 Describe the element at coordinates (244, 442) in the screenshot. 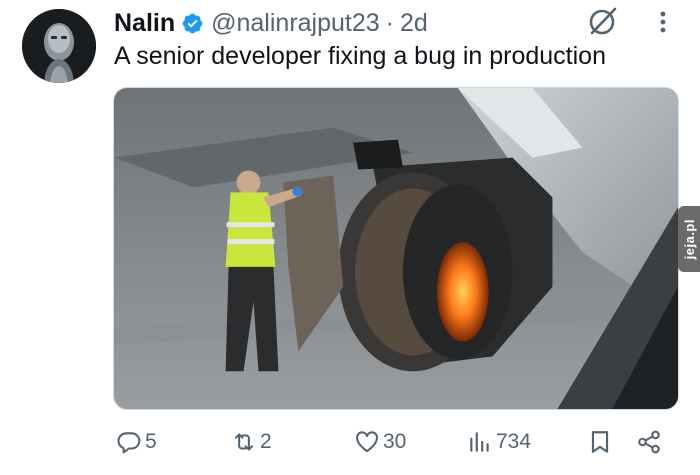

I see `repost-icon` at that location.